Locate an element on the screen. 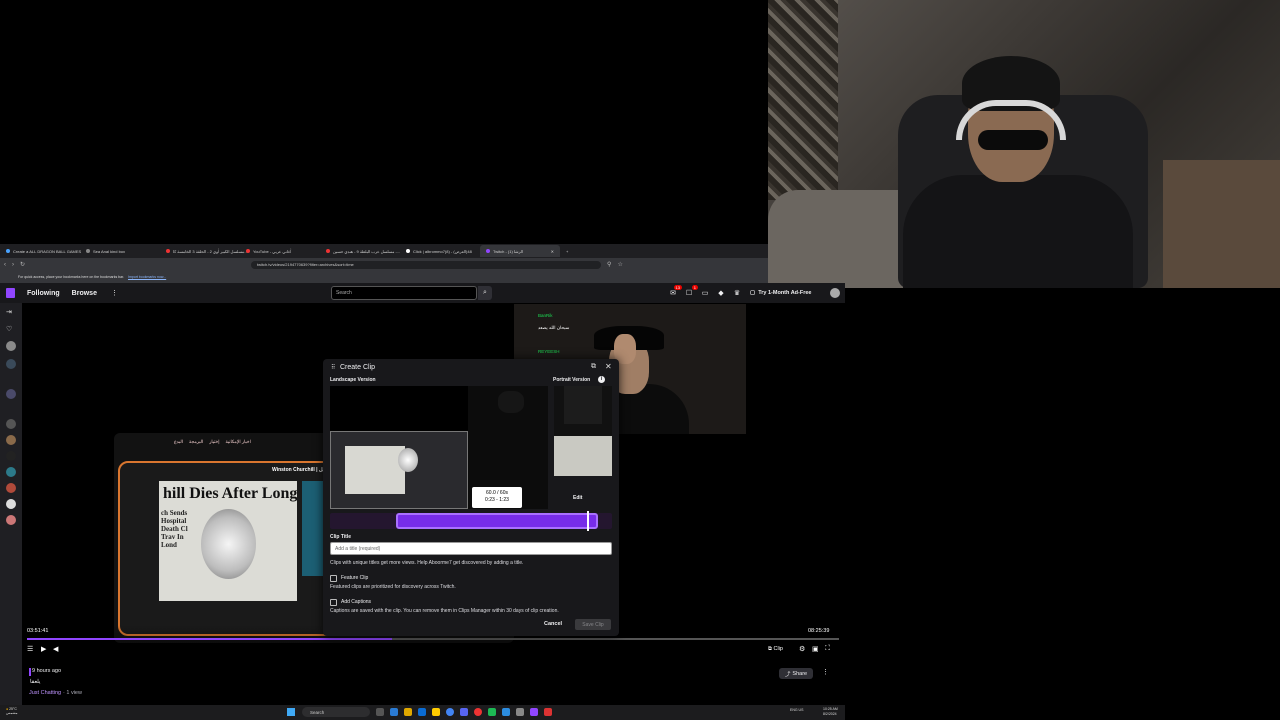 The height and width of the screenshot is (720, 1280). more-options-icon: ⋮ is located at coordinates (825, 672).